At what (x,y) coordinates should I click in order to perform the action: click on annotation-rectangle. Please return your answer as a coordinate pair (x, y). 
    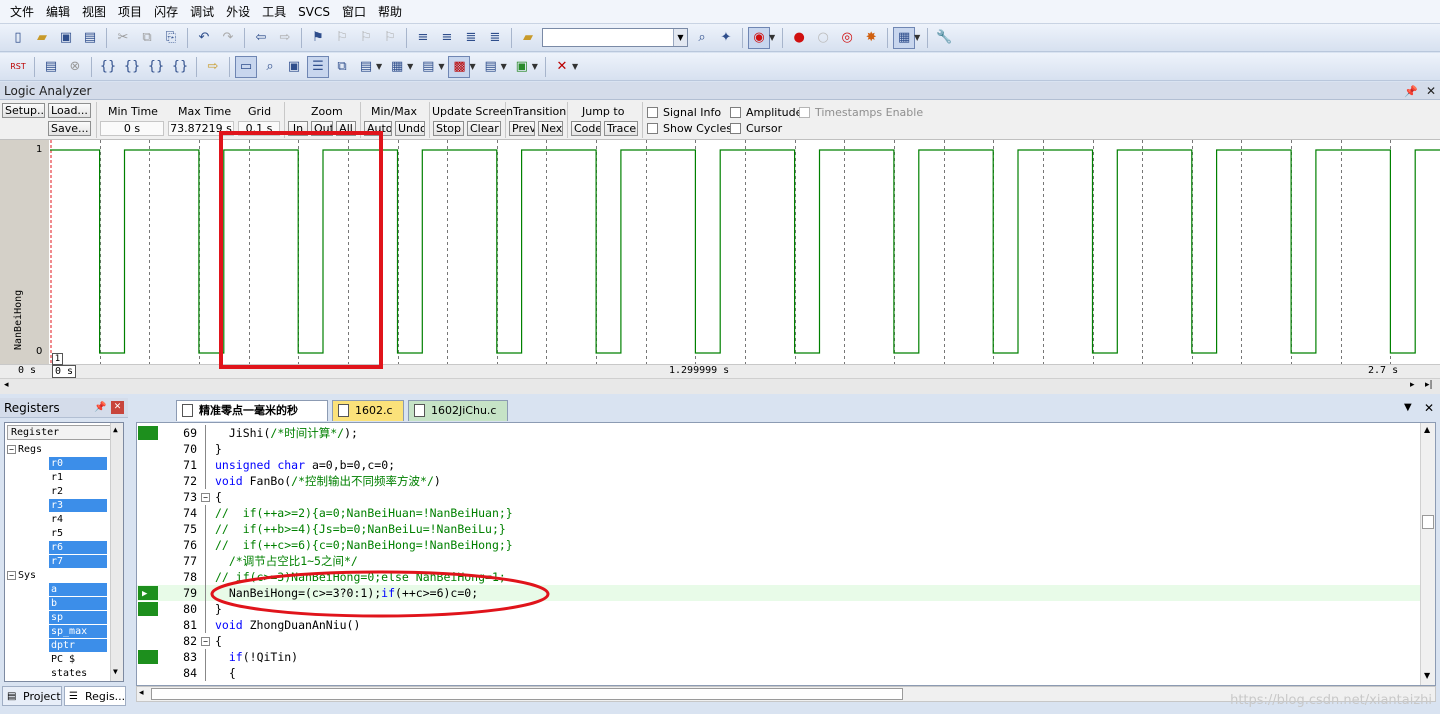
    Looking at the image, I should click on (301, 250).